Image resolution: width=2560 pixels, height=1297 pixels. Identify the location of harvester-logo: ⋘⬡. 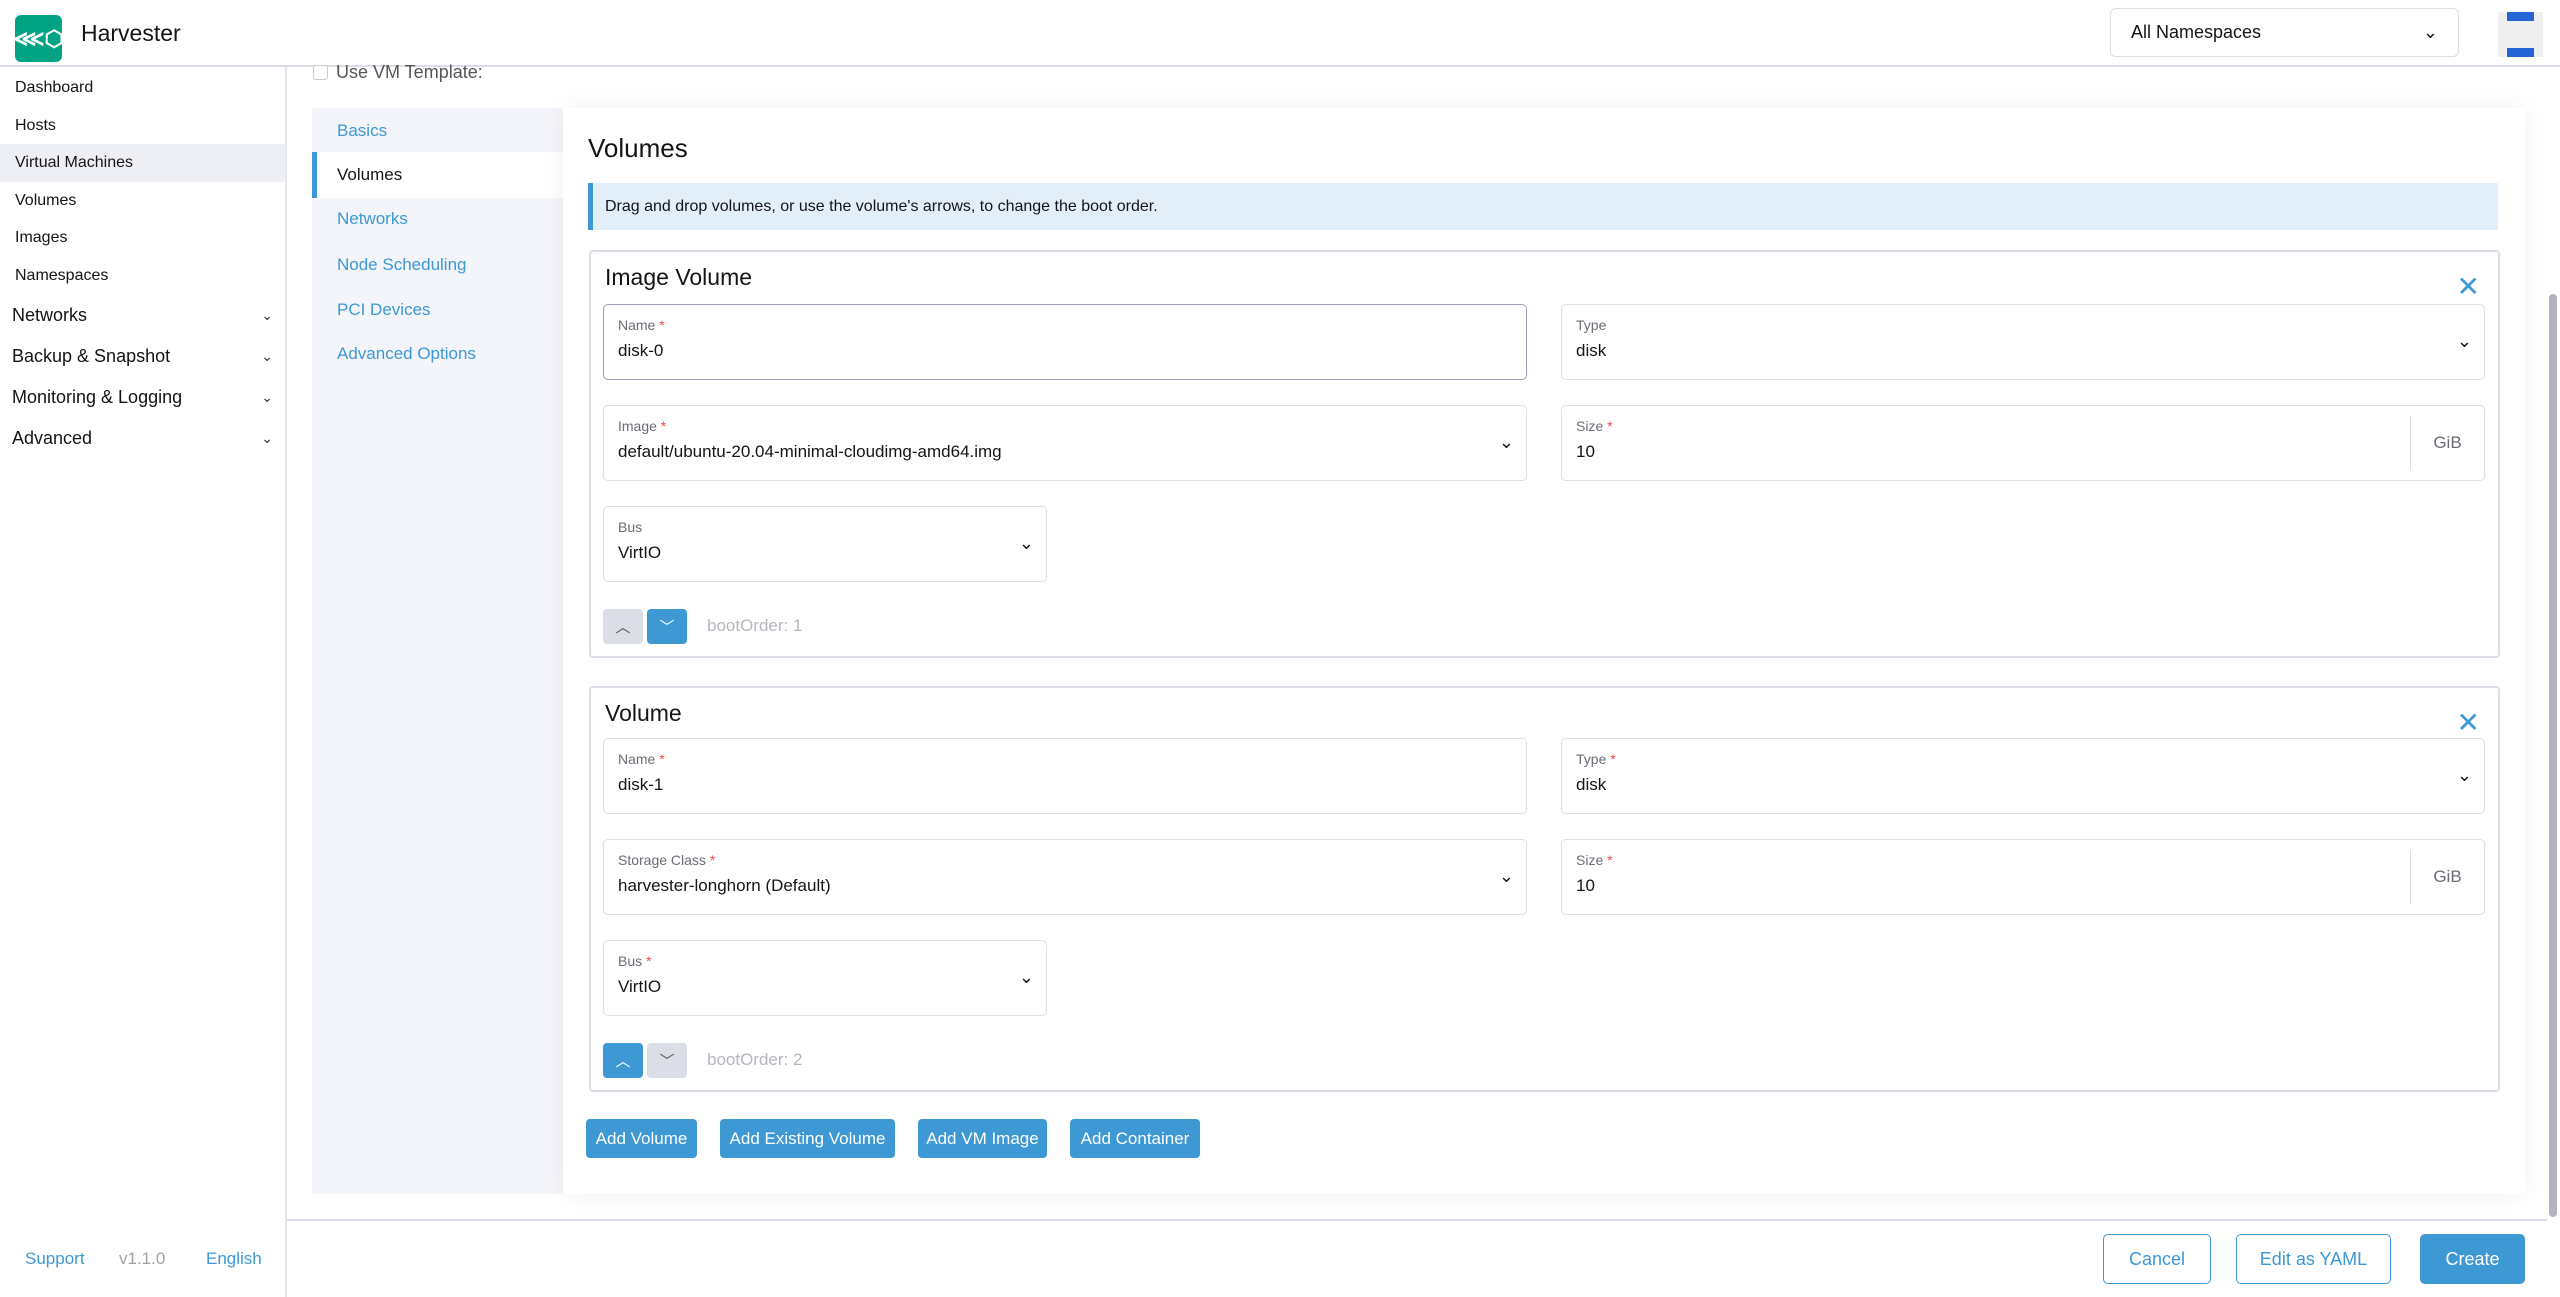
(38, 38).